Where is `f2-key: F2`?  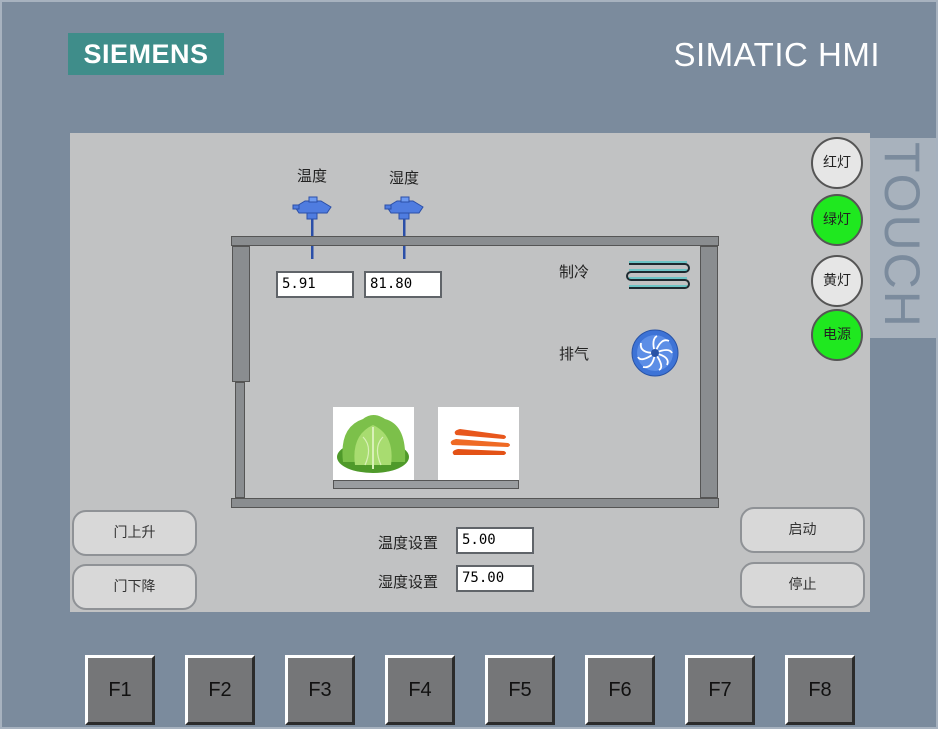 f2-key: F2 is located at coordinates (220, 690).